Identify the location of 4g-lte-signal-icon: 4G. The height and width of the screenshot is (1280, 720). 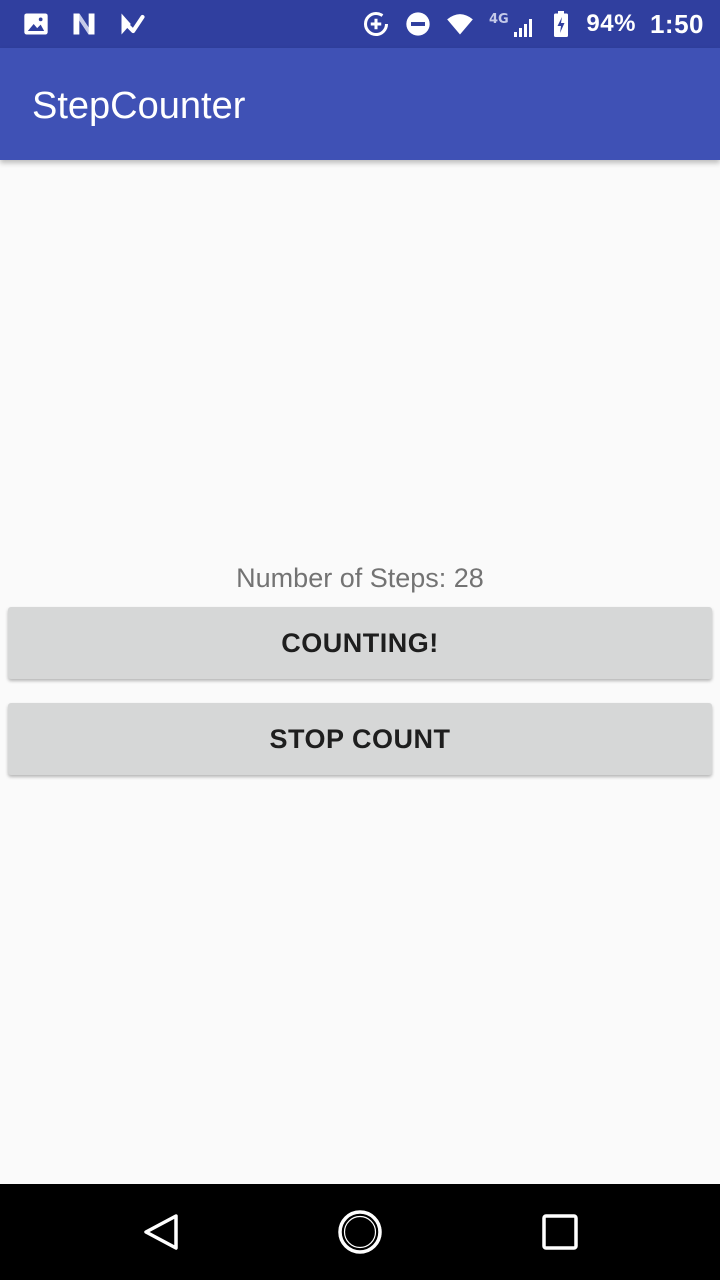
(512, 24).